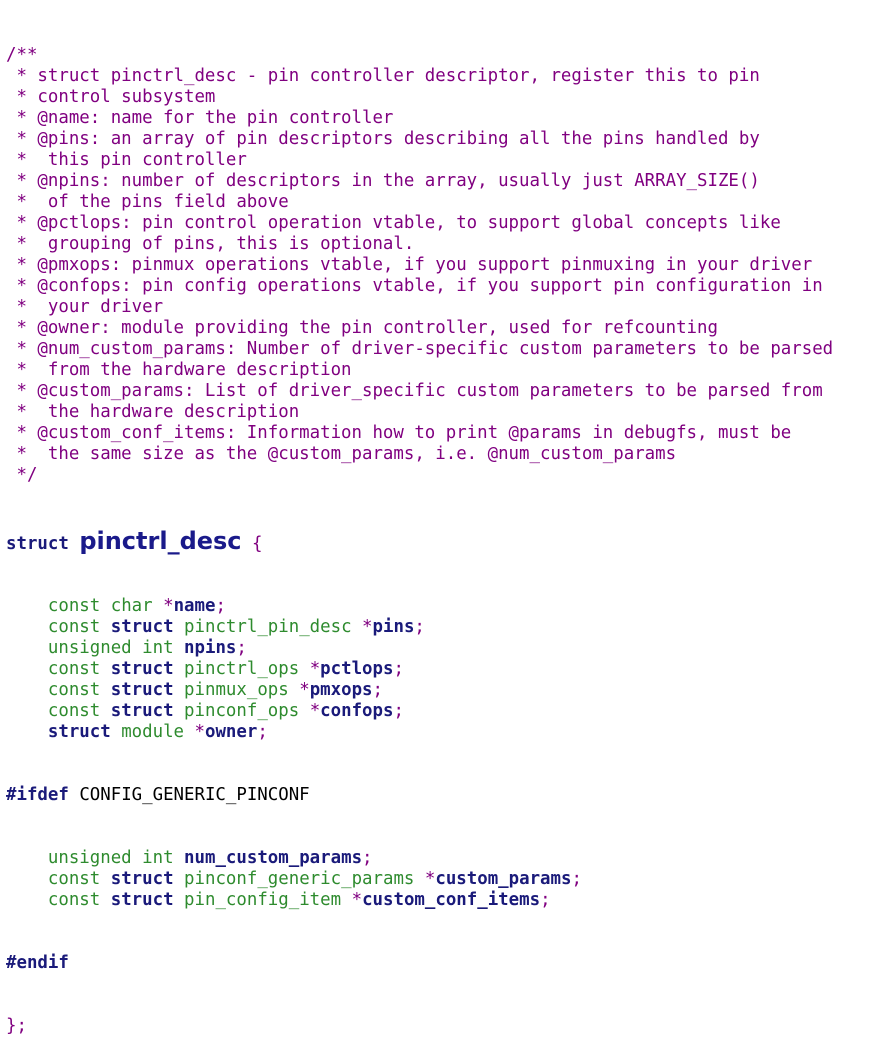 The image size is (878, 1058). Describe the element at coordinates (126, 160) in the screenshot. I see `comment-line: * this pin controller` at that location.